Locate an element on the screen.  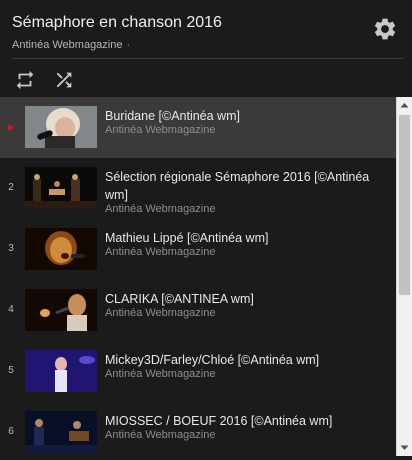
channel-name: Antinéa Webmagazine is located at coordinates (67, 45).